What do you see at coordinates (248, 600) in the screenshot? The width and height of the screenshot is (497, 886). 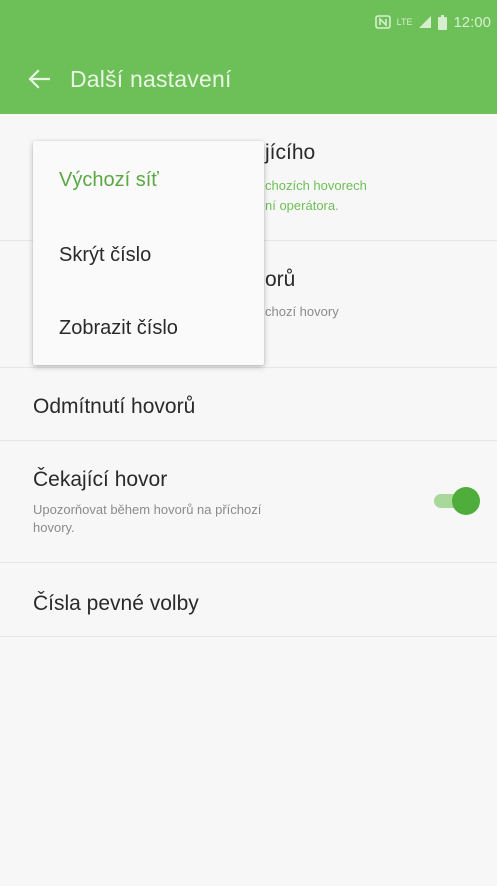 I see `list-item-fixed-dialing: Čísla pevné volby` at bounding box center [248, 600].